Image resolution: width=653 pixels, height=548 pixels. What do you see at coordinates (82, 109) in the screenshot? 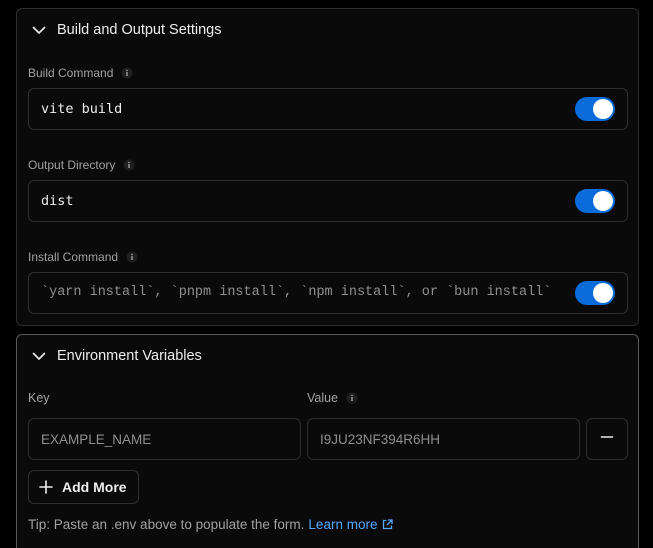
I see `build-command-value: vite build` at bounding box center [82, 109].